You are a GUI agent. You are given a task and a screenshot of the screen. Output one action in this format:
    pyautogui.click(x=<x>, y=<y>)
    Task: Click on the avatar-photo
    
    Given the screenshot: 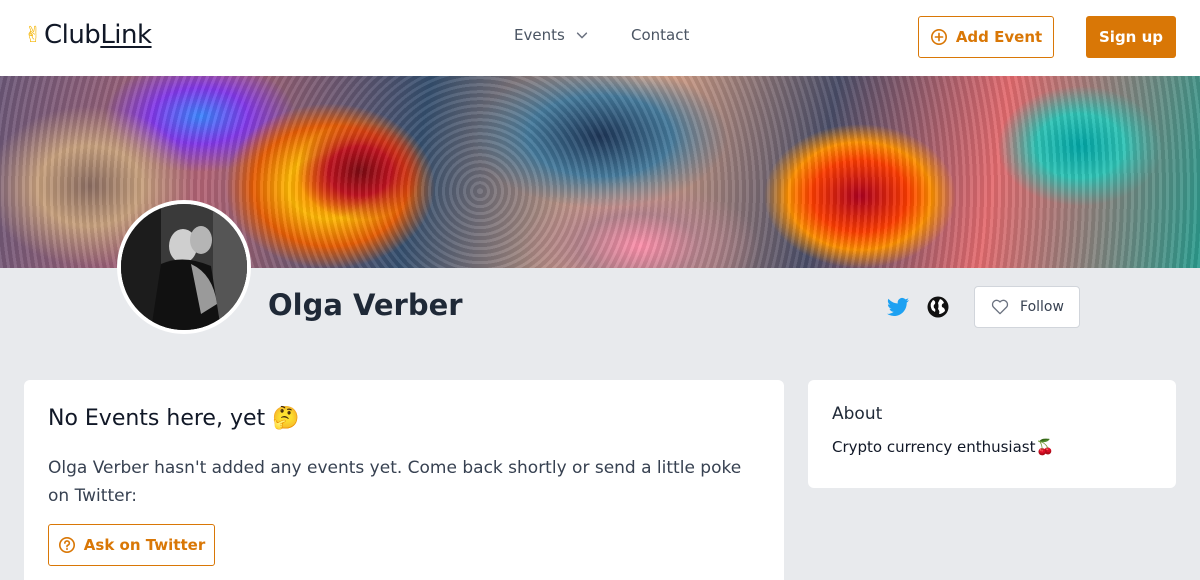 What is the action you would take?
    pyautogui.click(x=184, y=267)
    